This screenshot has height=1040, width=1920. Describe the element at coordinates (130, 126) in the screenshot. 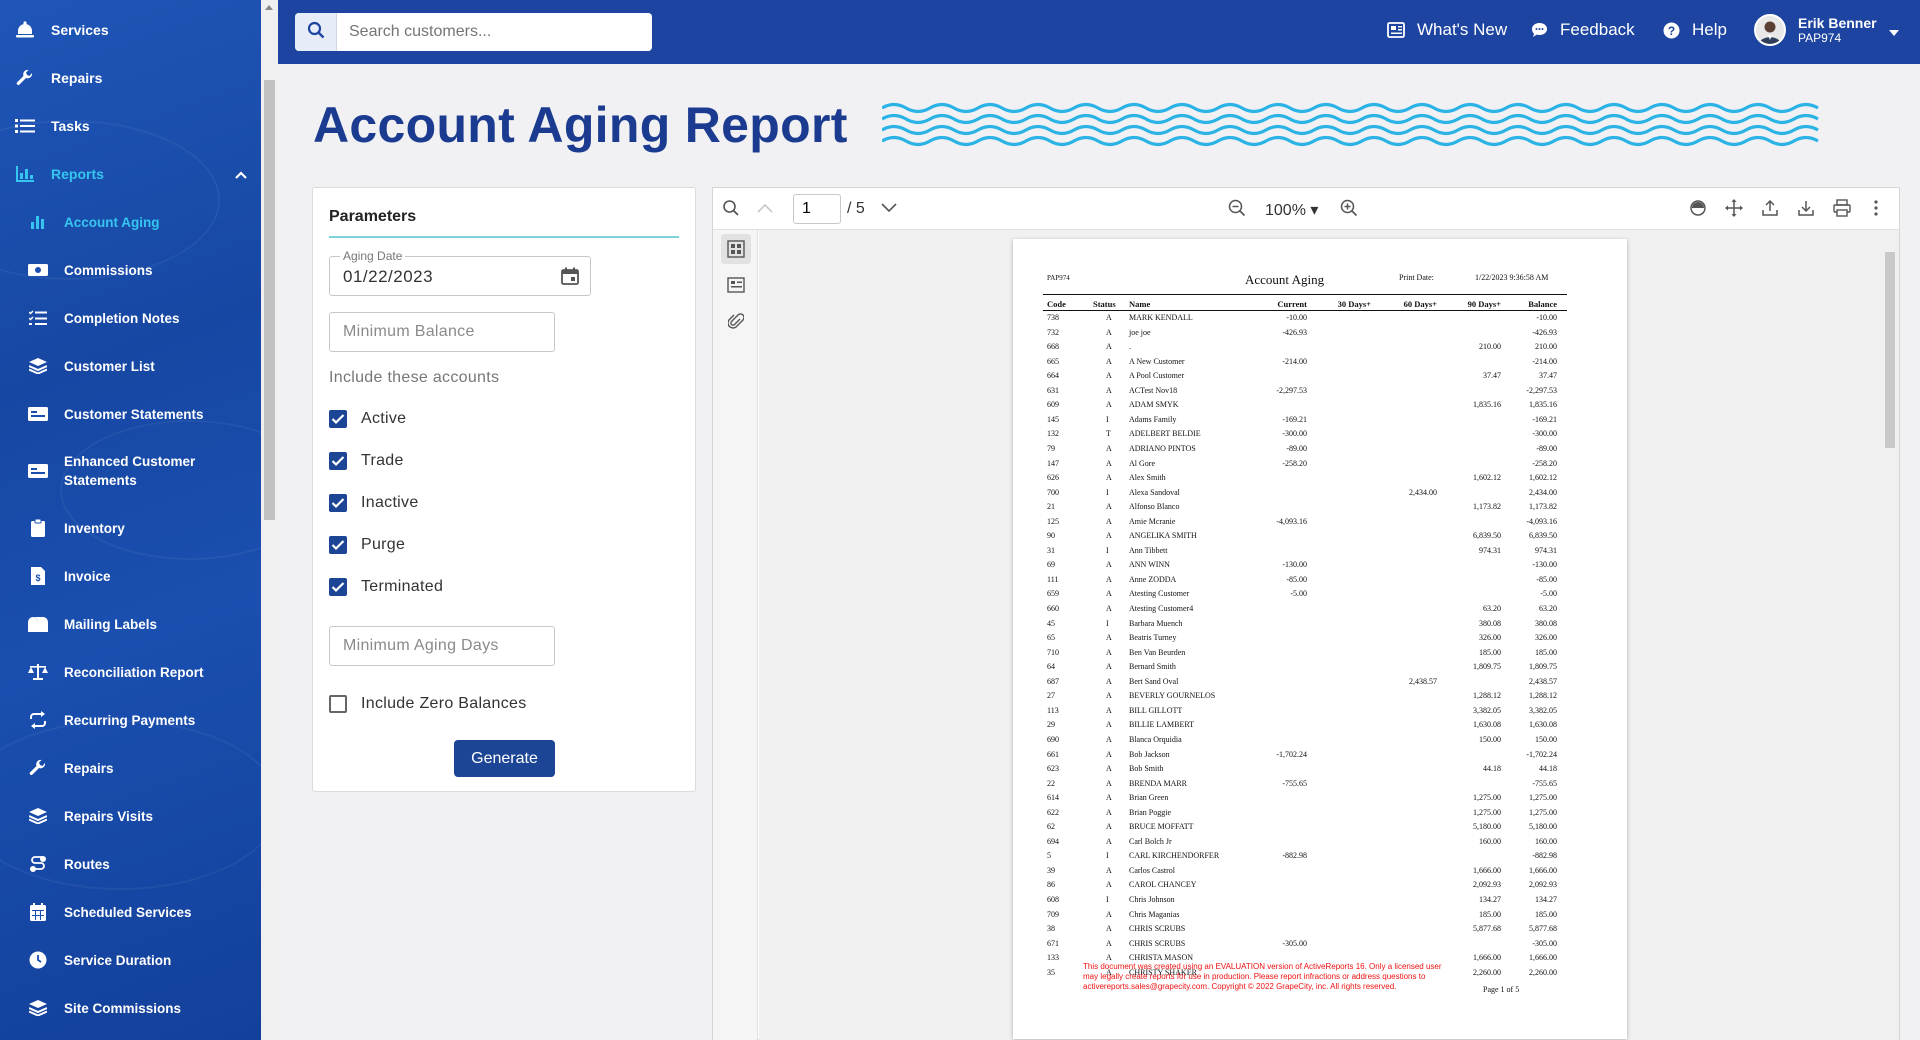

I see `nav-tasks: Tasks` at that location.